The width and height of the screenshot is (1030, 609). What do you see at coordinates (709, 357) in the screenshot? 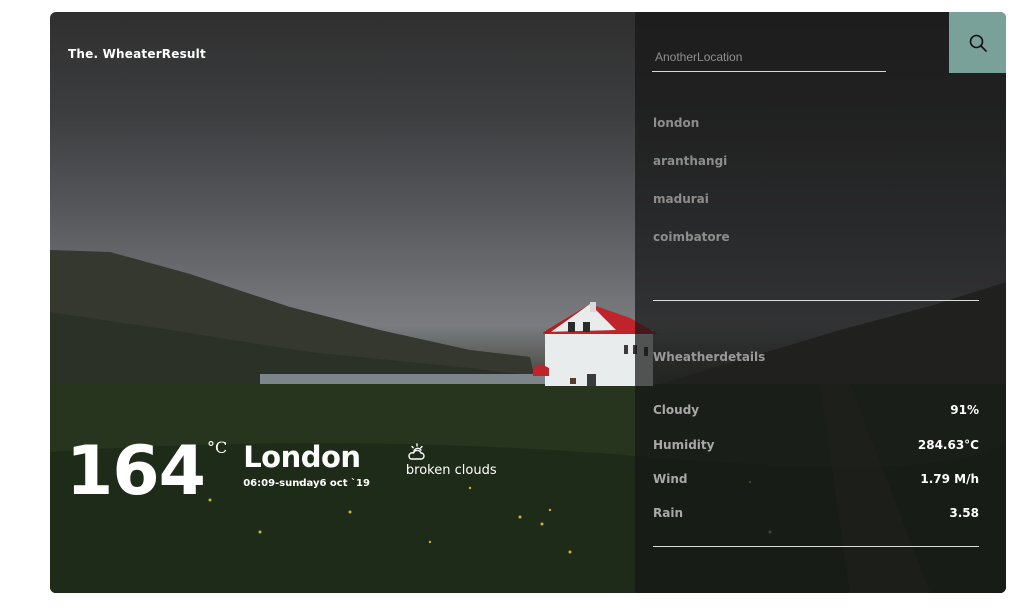
I see `details-title: Wheatherdetails` at bounding box center [709, 357].